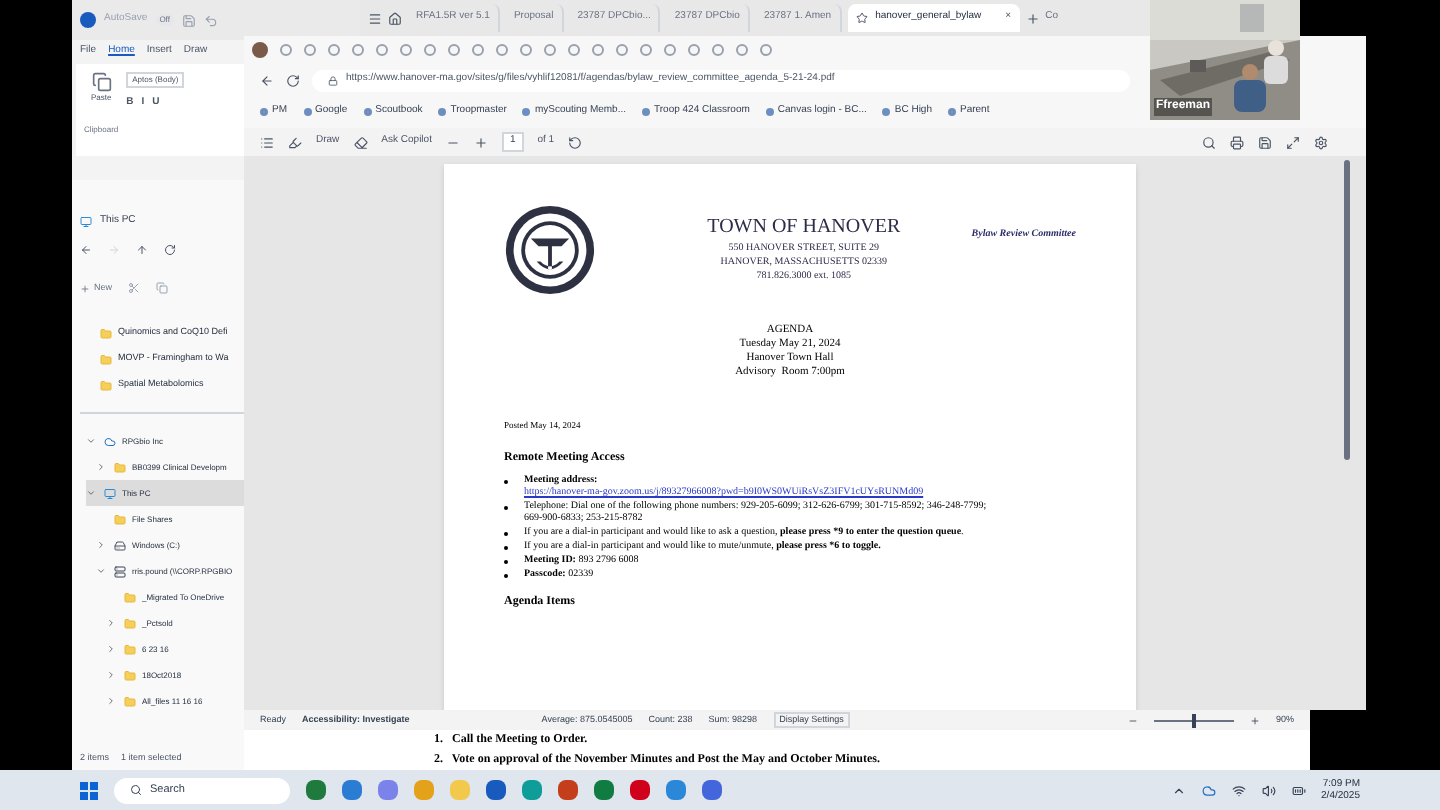  Describe the element at coordinates (1268, 790) in the screenshot. I see `volume-icon` at that location.